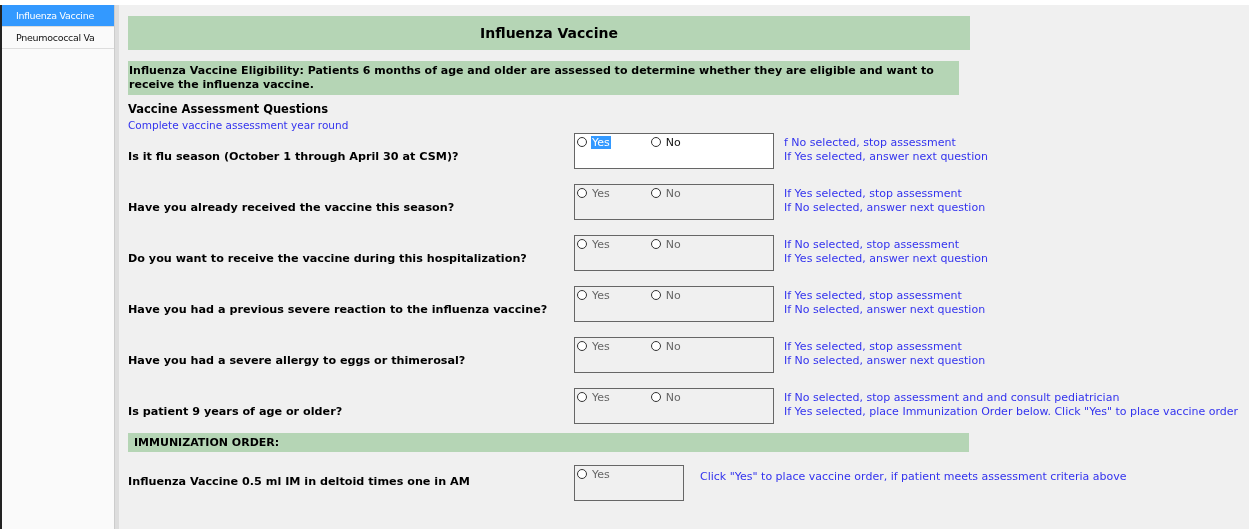  Describe the element at coordinates (328, 258) in the screenshot. I see `question-label: Do you want to receive the vaccine during this hospitalization?` at that location.